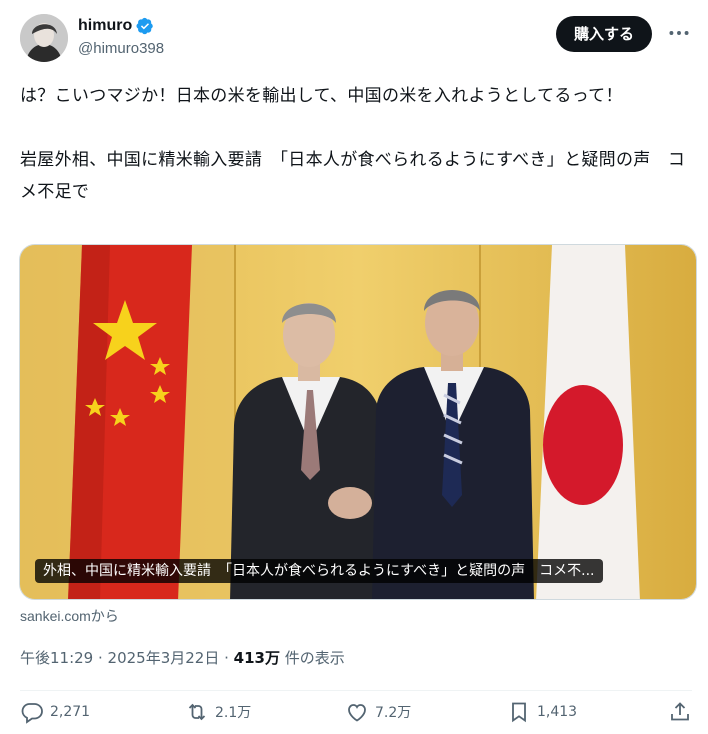 This screenshot has width=708, height=734. What do you see at coordinates (557, 712) in the screenshot?
I see `bookmark-count: 1,413` at bounding box center [557, 712].